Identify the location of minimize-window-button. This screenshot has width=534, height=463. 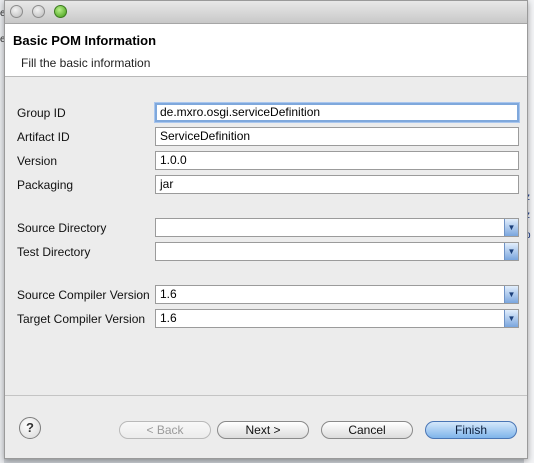
(38, 11).